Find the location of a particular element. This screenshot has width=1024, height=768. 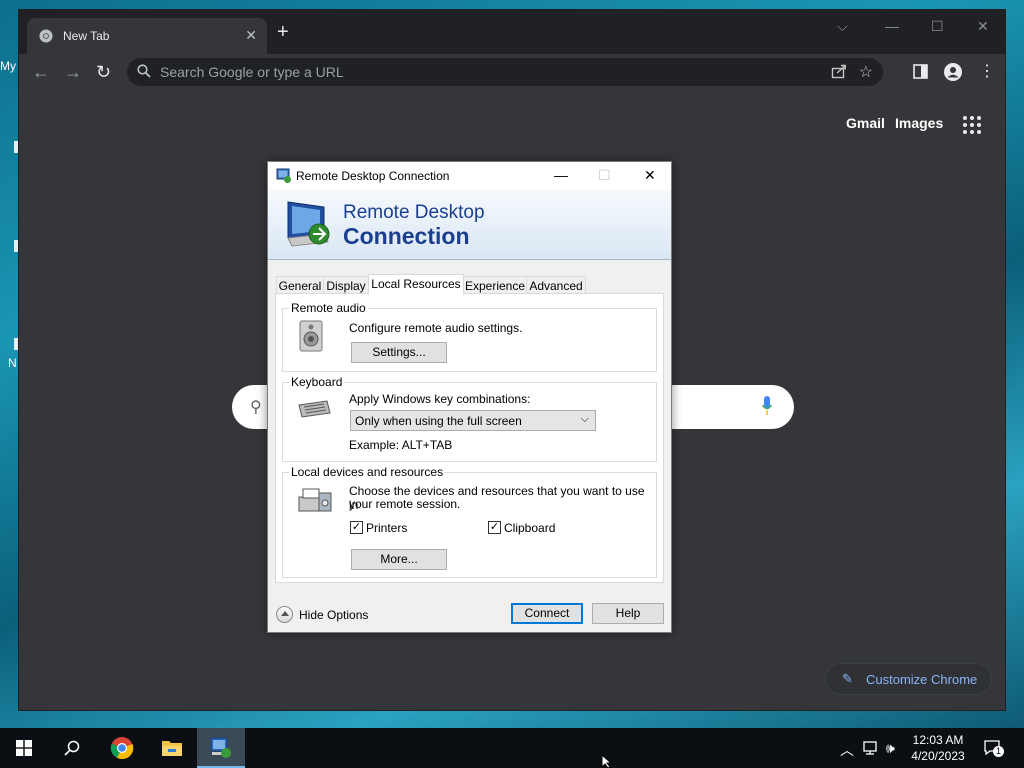

help-button: Help is located at coordinates (628, 613).